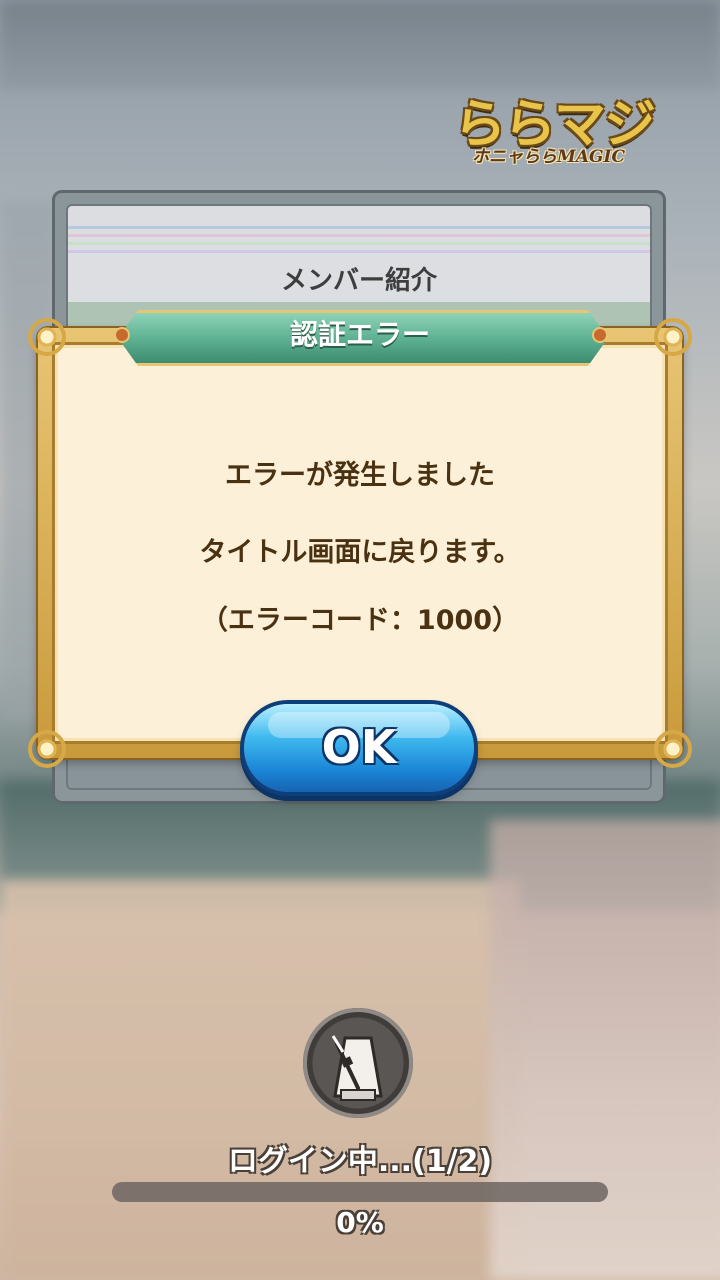  Describe the element at coordinates (558, 128) in the screenshot. I see `game-logo: ららマジ ホニャららMAGIC` at that location.